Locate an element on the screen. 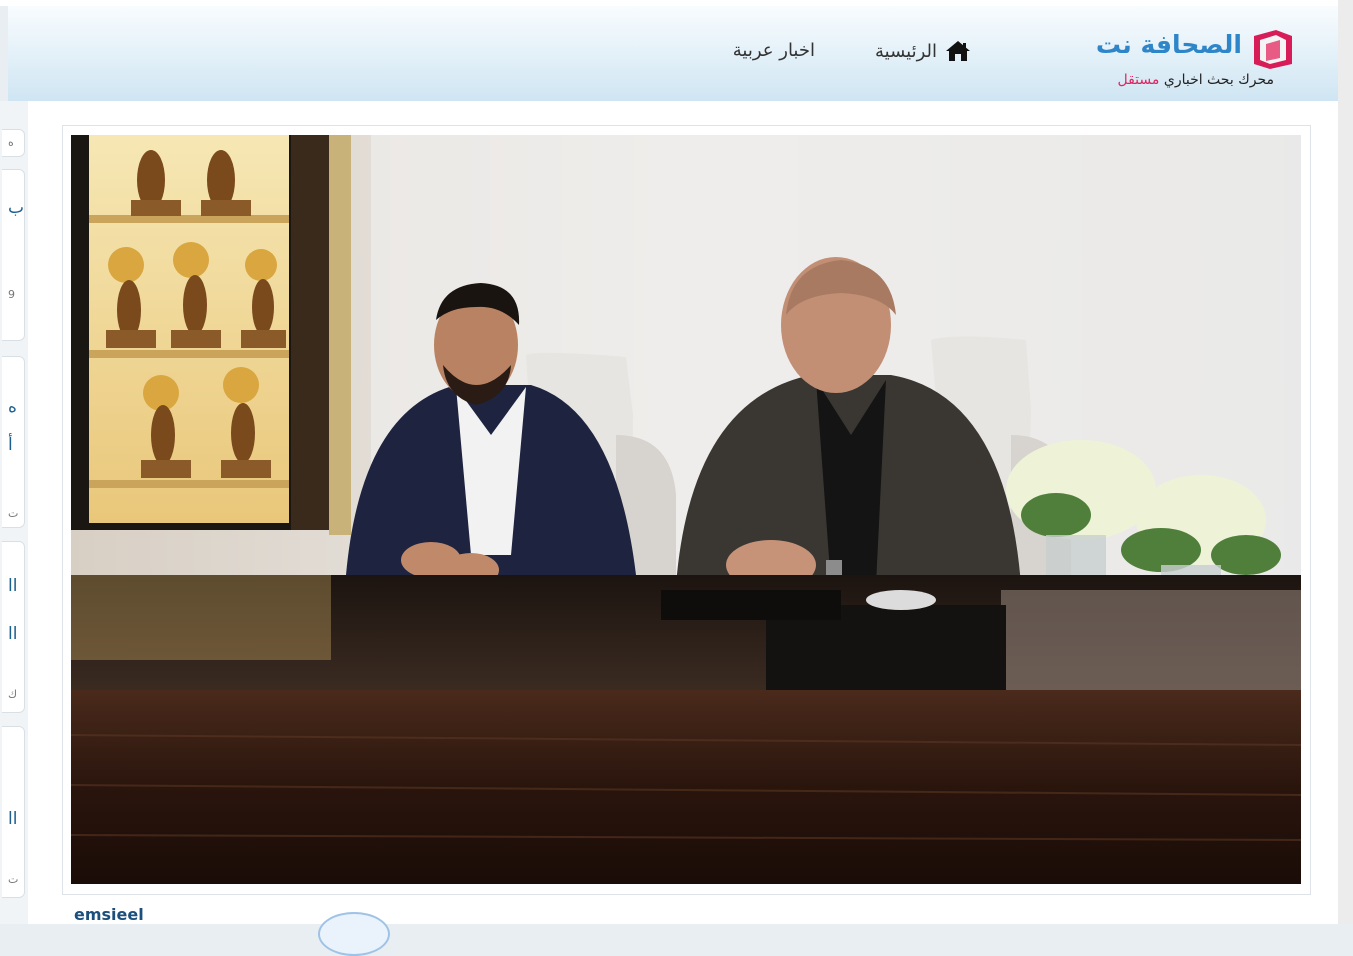 This screenshot has width=1353, height=956. home-icon is located at coordinates (958, 51).